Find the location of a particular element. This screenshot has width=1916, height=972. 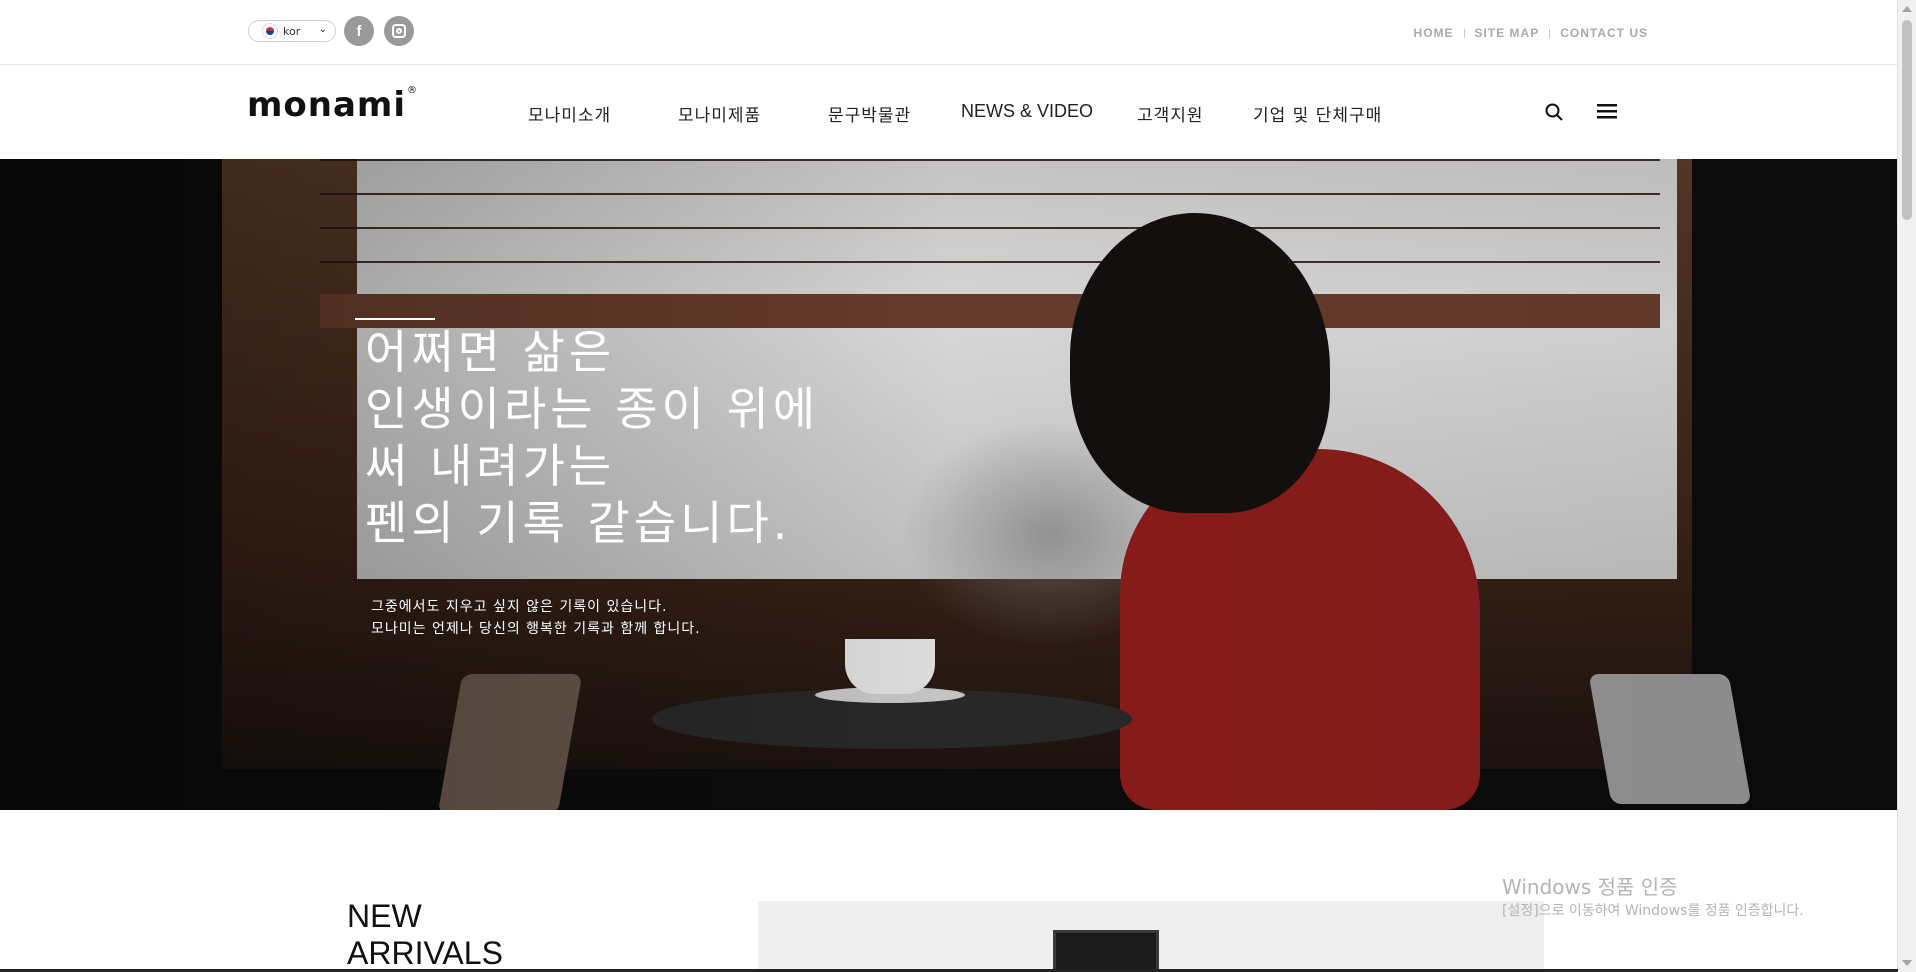

top-utility-bar: kor ⌄ f HOME SITE MAP CONTACT US is located at coordinates (949, 32).